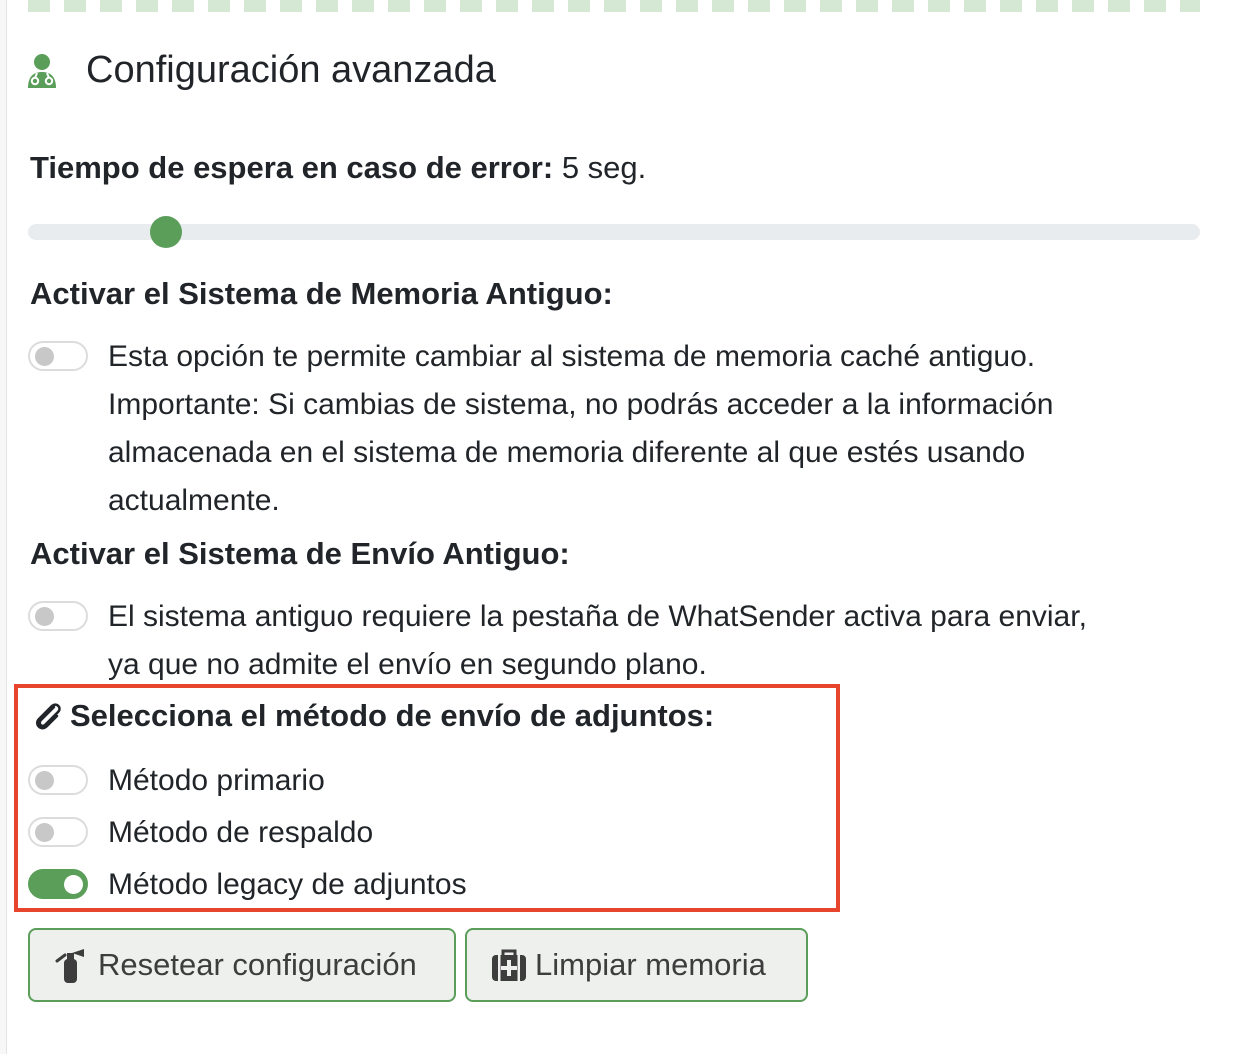 Image resolution: width=1244 pixels, height=1054 pixels. What do you see at coordinates (3, 527) in the screenshot?
I see `background-page-edge` at bounding box center [3, 527].